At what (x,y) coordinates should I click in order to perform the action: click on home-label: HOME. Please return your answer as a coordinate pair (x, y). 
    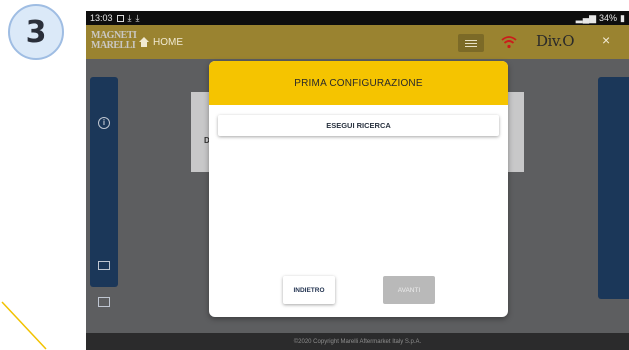
    Looking at the image, I should click on (168, 42).